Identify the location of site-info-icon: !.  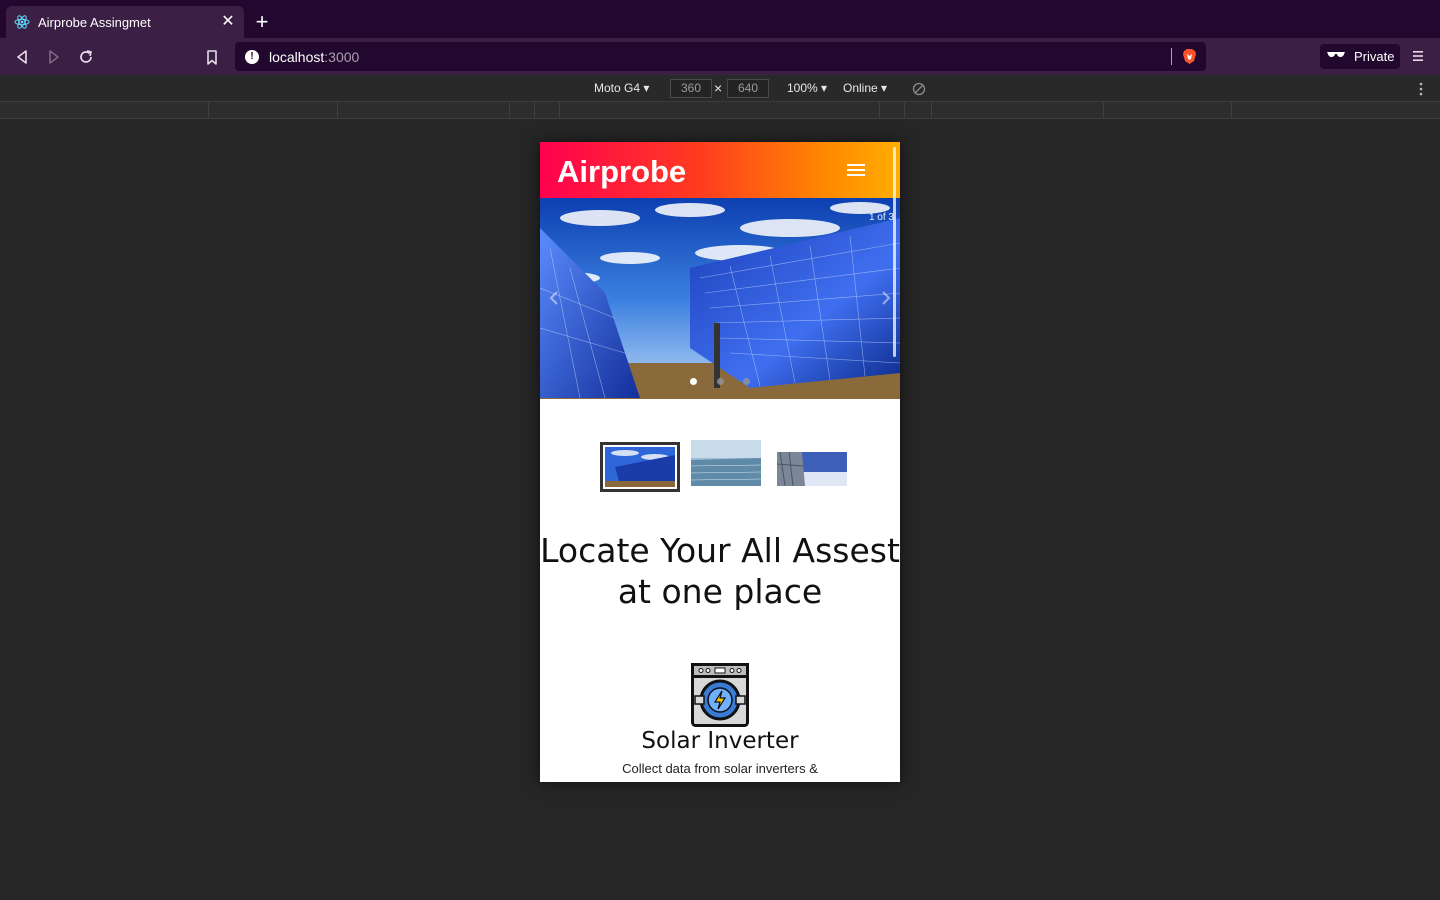
(252, 56).